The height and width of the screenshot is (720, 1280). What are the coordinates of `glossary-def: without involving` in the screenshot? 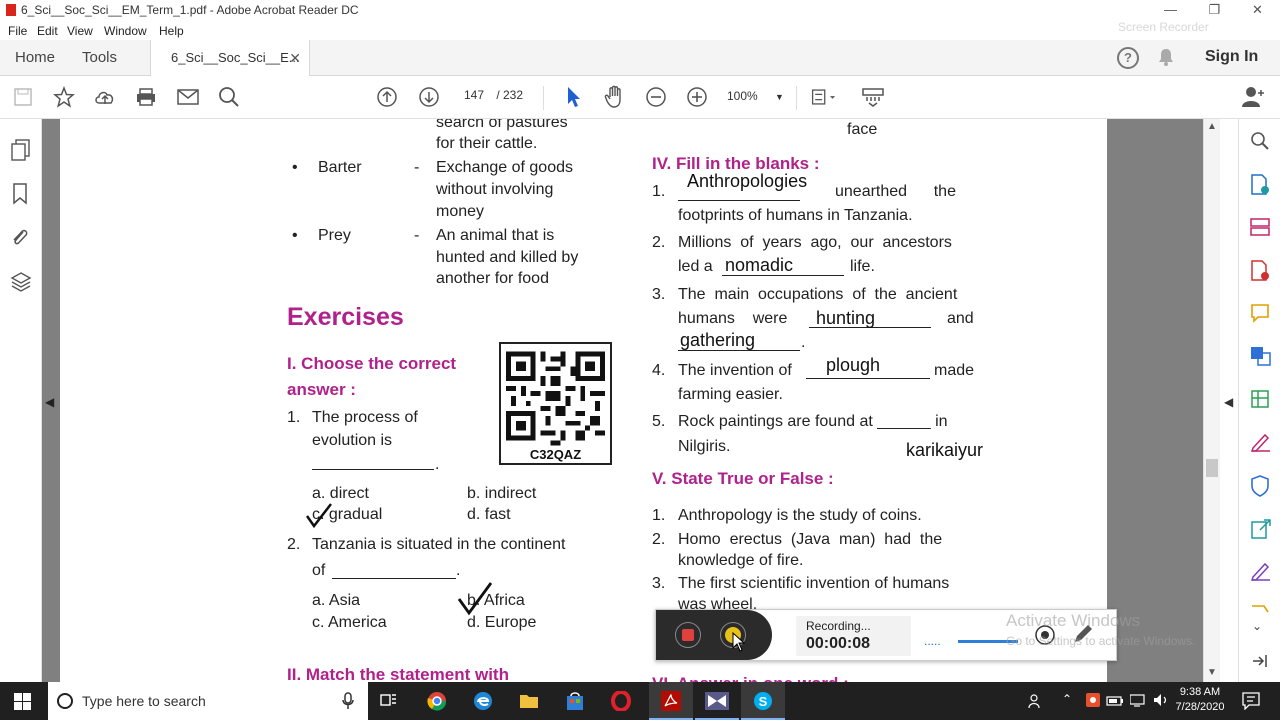 It's located at (495, 189).